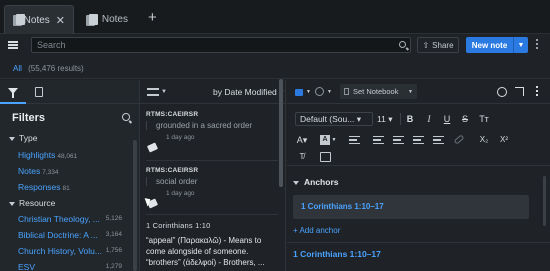  I want to click on new-note-label: New note, so click(489, 45).